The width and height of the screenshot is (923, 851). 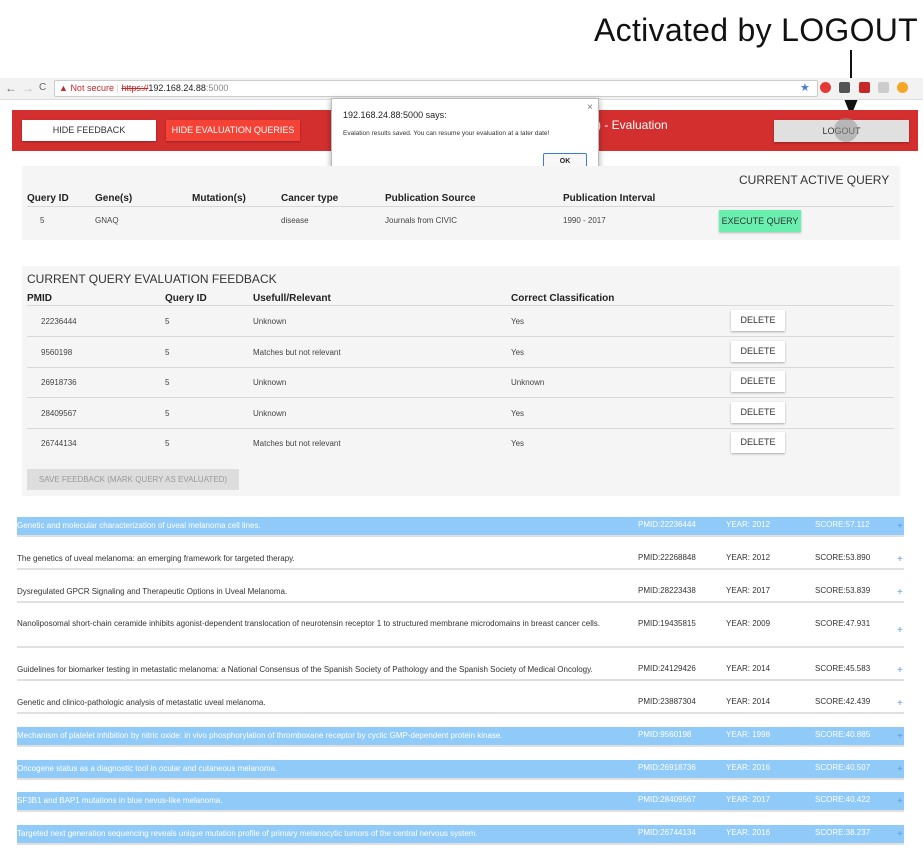 What do you see at coordinates (421, 220) in the screenshot?
I see `active-query-source: Journals from CIVIC` at bounding box center [421, 220].